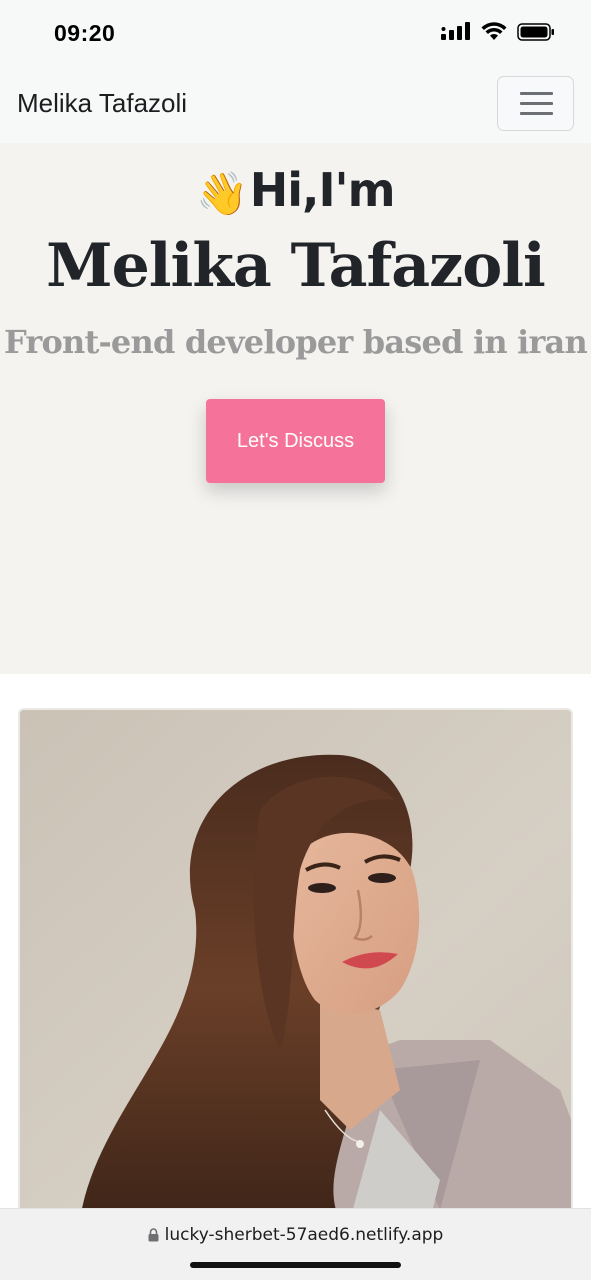 This screenshot has height=1280, width=591. I want to click on hero-subtitle: Front-end developer based in iran, so click(296, 342).